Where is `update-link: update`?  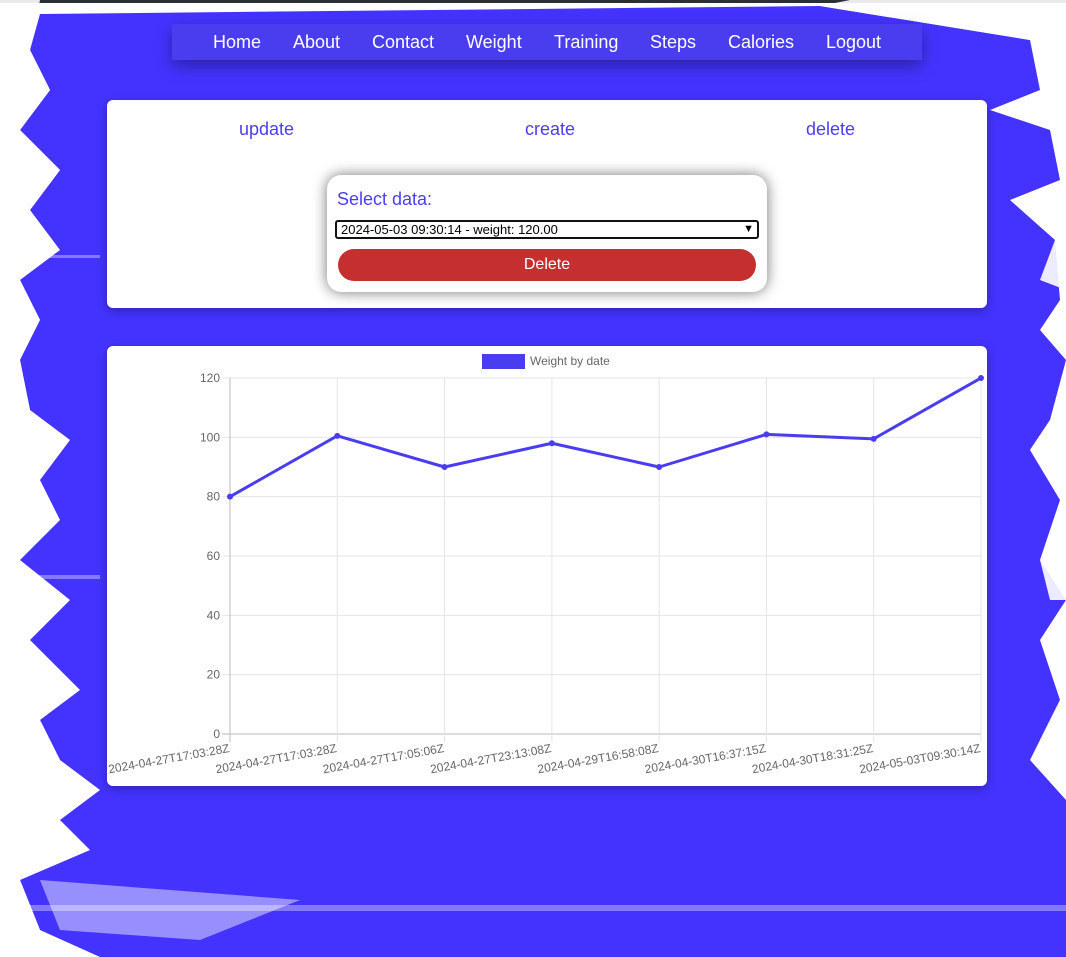 update-link: update is located at coordinates (266, 129).